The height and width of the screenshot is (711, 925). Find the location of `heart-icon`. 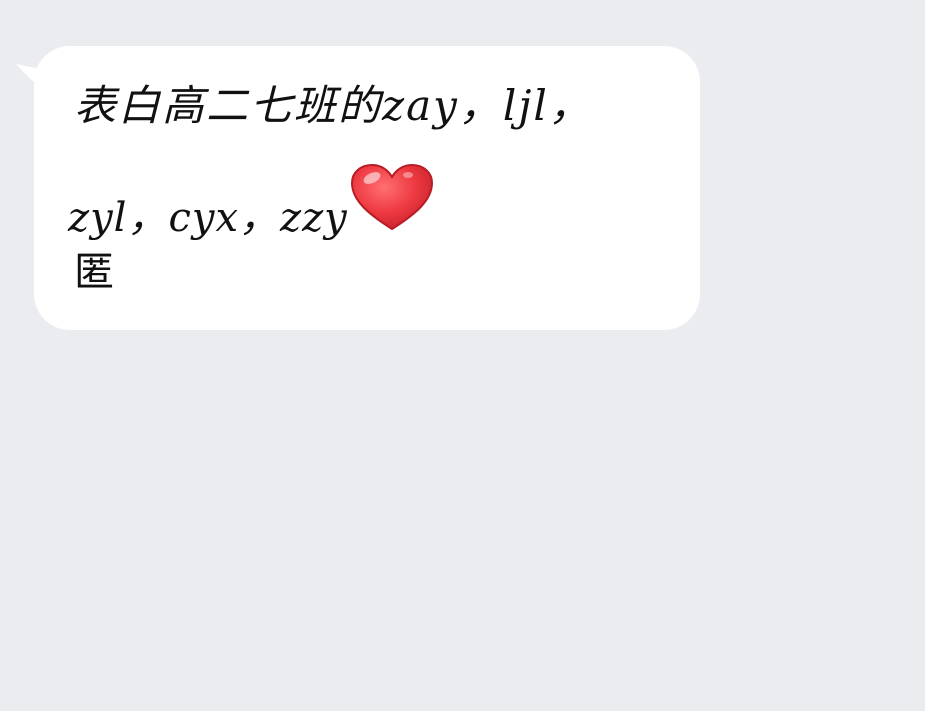

heart-icon is located at coordinates (391, 197).